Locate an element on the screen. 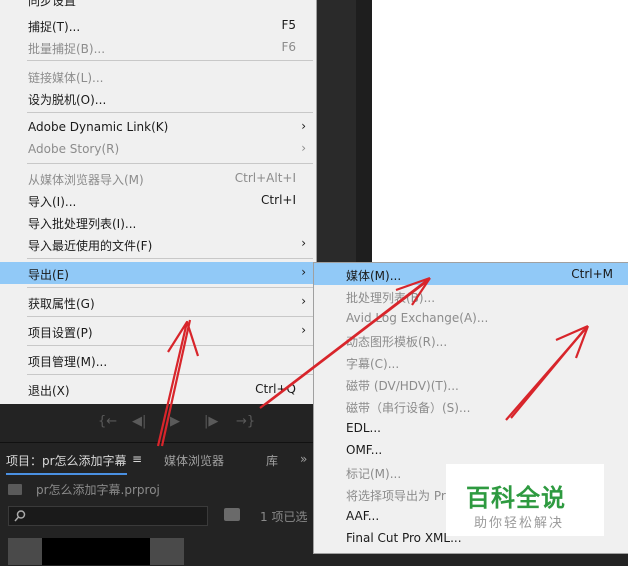 This screenshot has height=566, width=628. step-back-icon: ◀| is located at coordinates (139, 421).